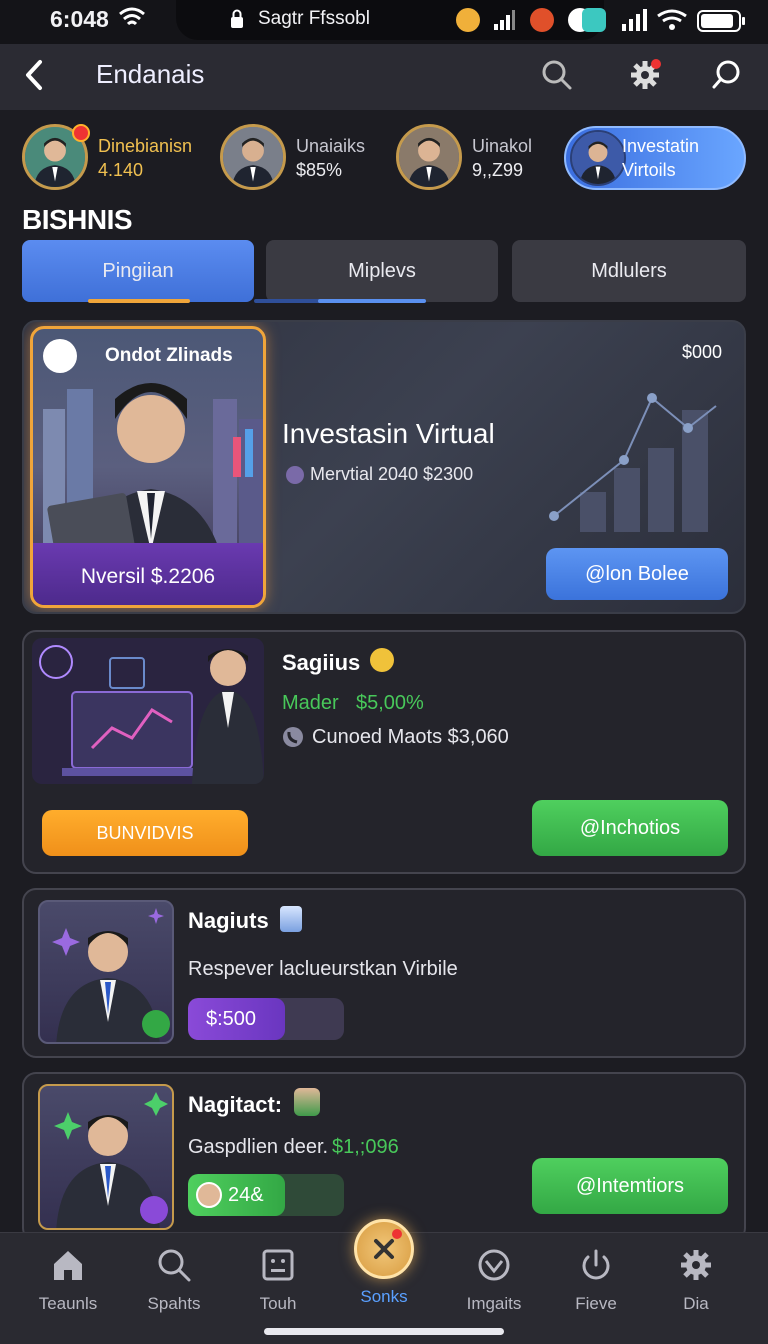  Describe the element at coordinates (701, 352) in the screenshot. I see `hero-corner-value: $000` at that location.